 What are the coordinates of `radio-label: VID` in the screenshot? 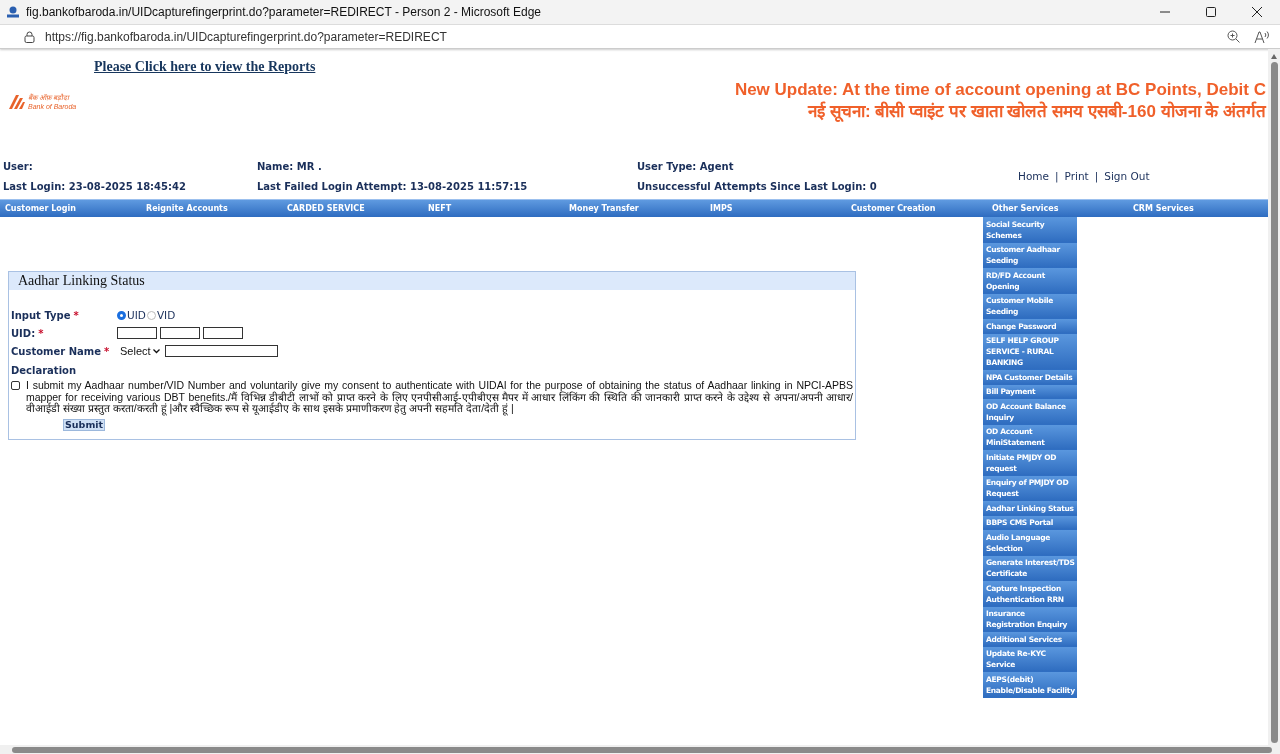 It's located at (166, 315).